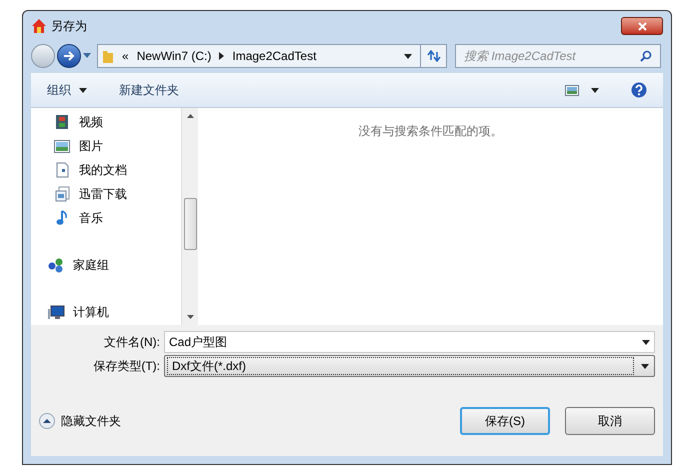 This screenshot has height=472, width=696. I want to click on arrow-right-icon, so click(69, 56).